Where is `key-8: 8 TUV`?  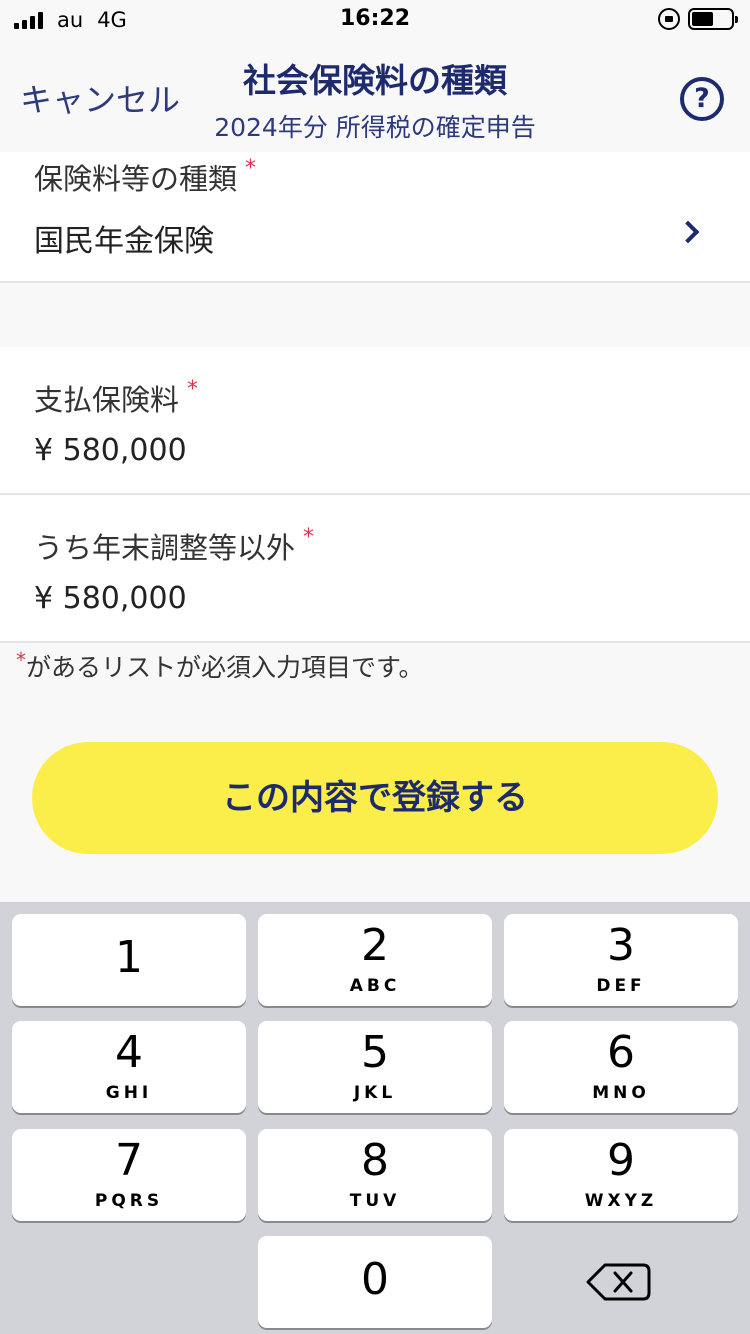 key-8: 8 TUV is located at coordinates (375, 1175).